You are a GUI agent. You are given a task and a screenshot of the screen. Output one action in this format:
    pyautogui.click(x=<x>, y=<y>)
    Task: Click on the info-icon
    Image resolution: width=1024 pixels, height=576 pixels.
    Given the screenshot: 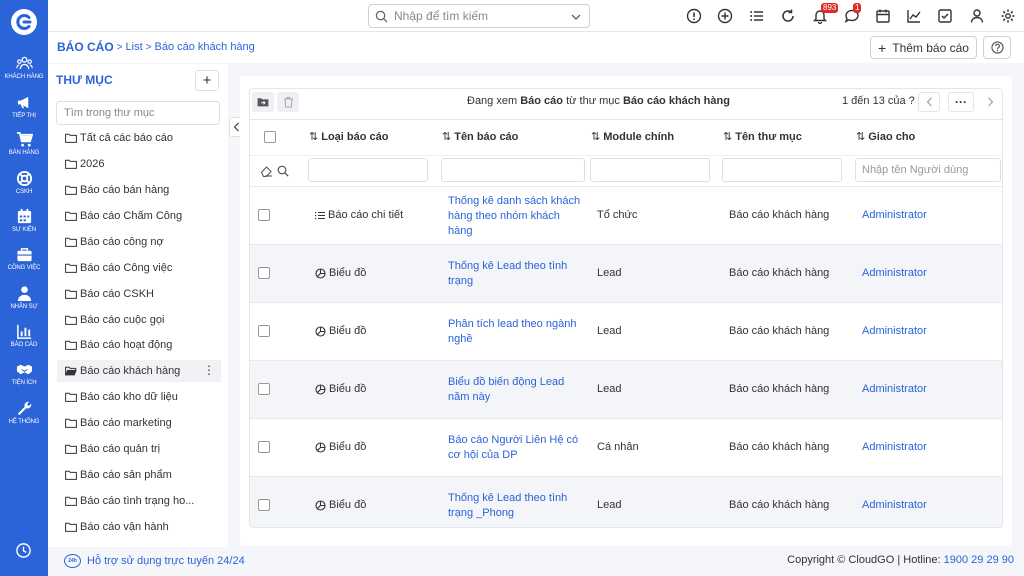 What is the action you would take?
    pyautogui.click(x=694, y=16)
    